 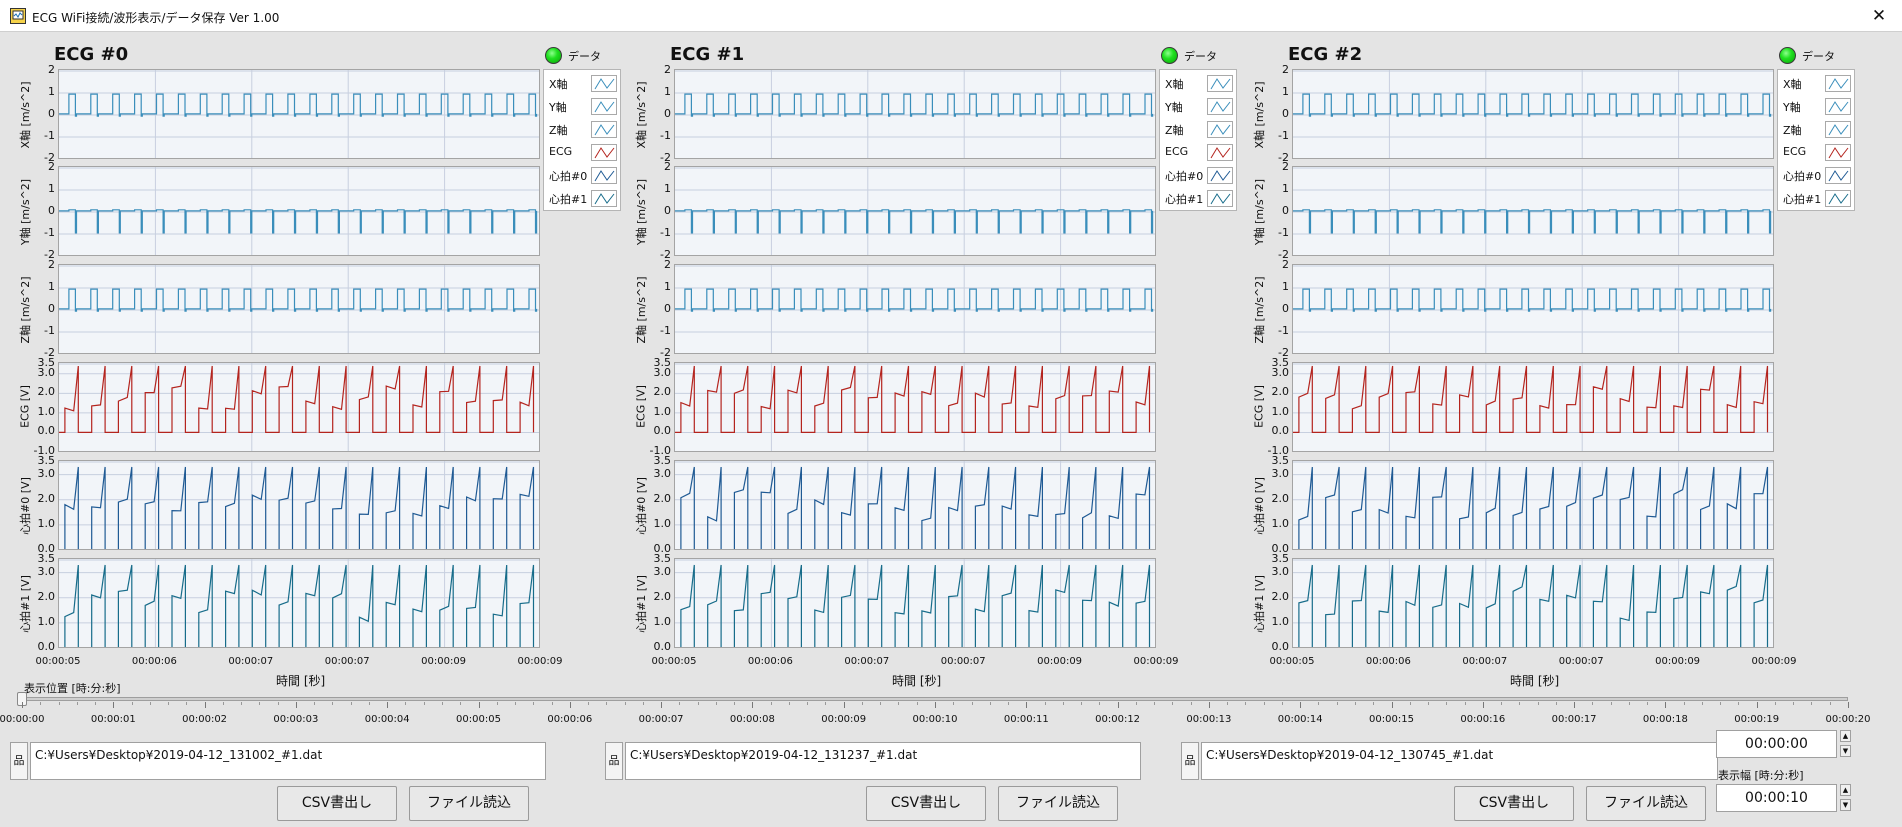 I want to click on ecg2-plot-4-trace, so click(x=1533, y=507).